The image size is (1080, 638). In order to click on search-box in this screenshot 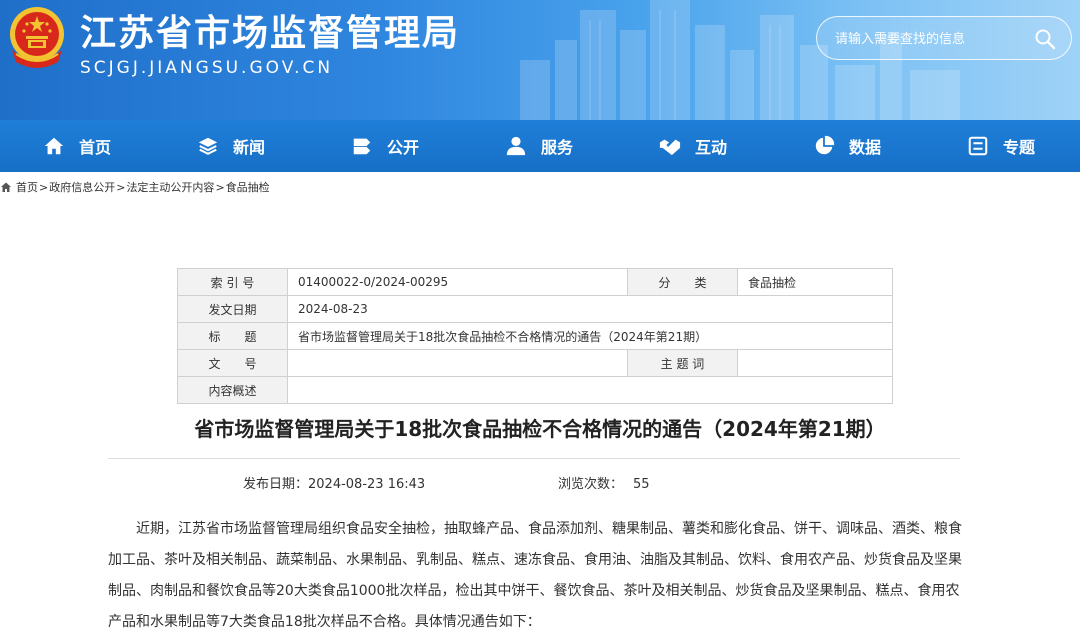, I will do `click(944, 38)`.